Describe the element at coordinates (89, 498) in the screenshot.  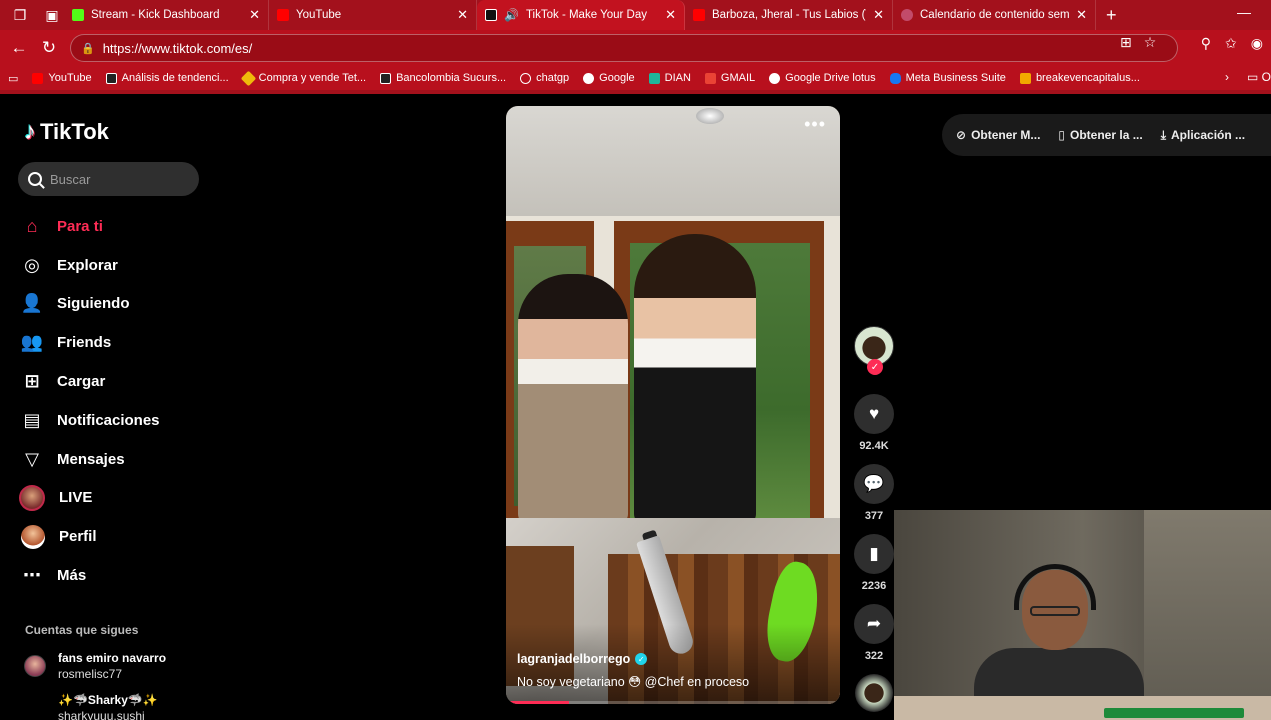
I see `nav-item-live: LIVE` at that location.